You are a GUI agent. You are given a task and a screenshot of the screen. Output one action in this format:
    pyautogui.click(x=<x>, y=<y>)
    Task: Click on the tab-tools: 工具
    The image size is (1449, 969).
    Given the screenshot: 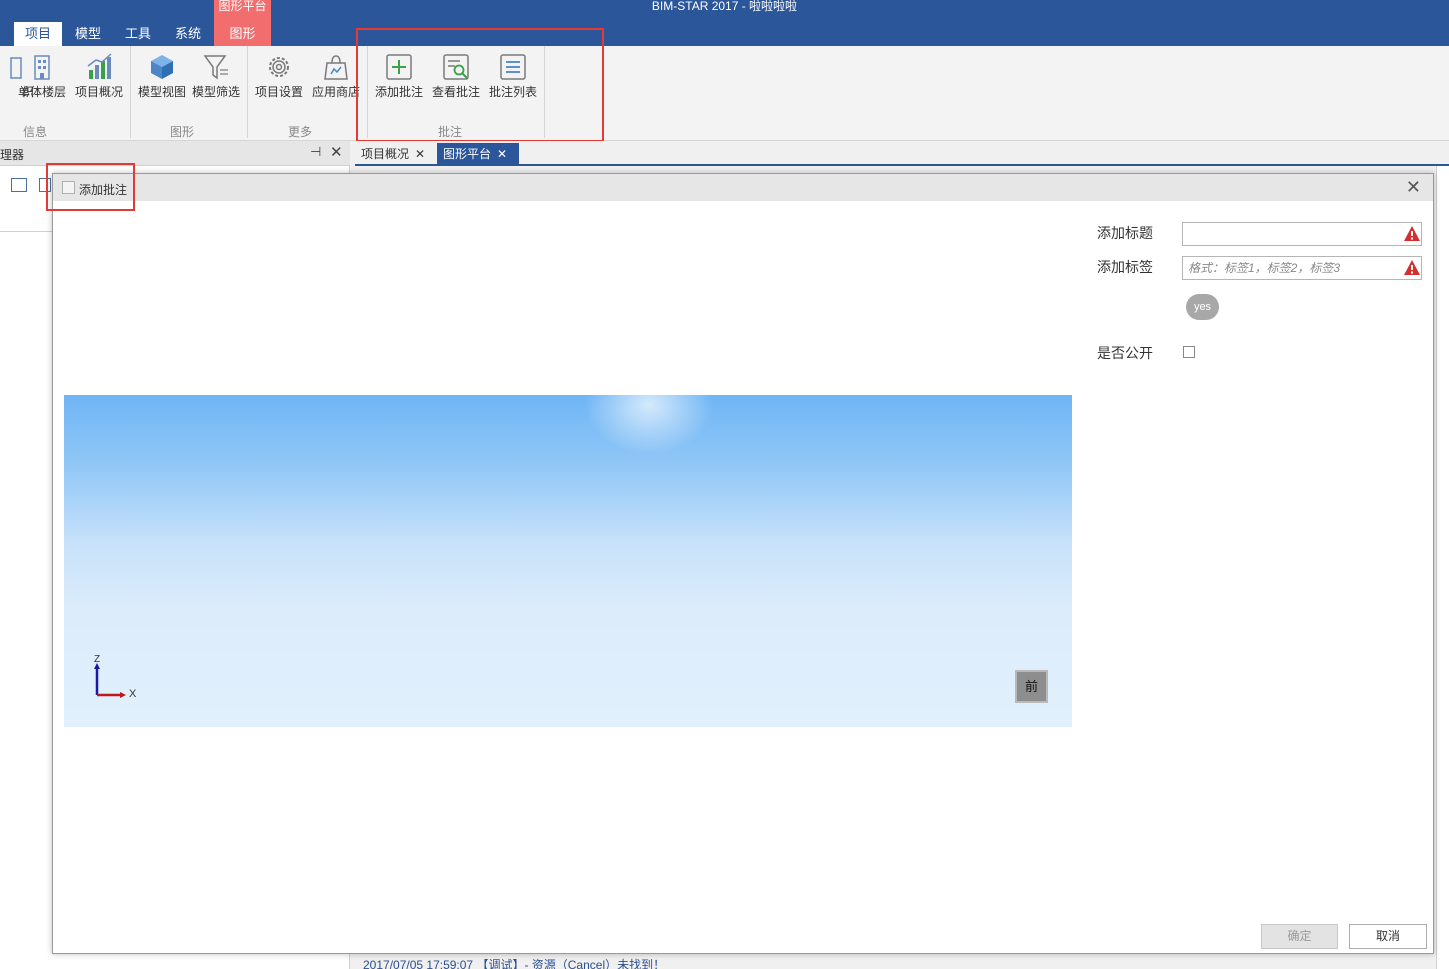 What is the action you would take?
    pyautogui.click(x=138, y=34)
    